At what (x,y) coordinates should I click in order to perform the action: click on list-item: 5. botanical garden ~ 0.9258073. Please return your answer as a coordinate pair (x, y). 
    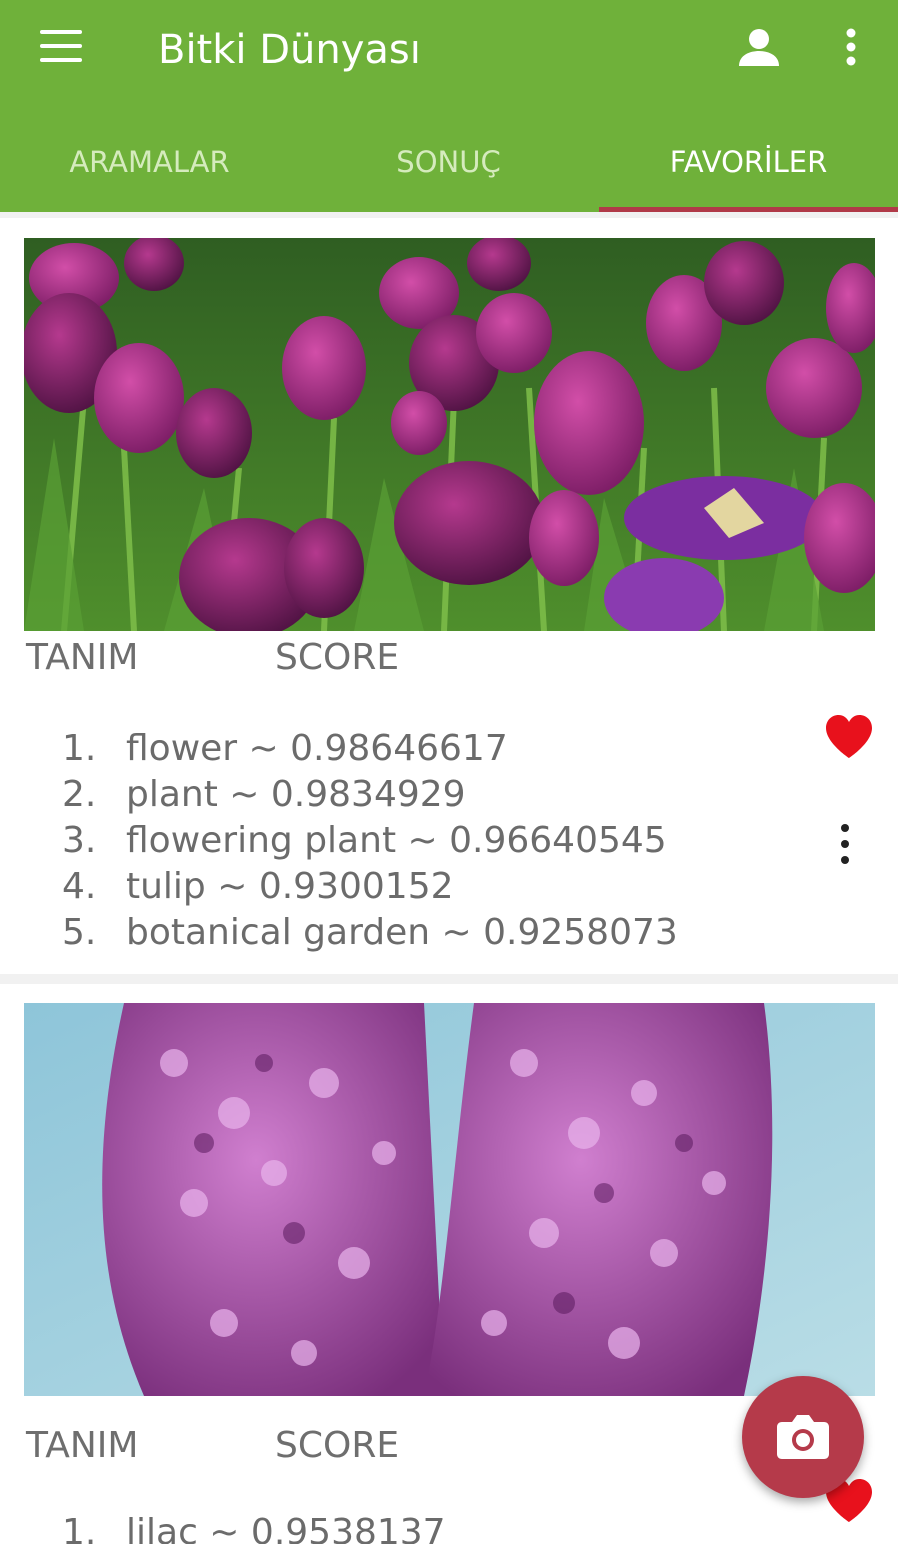
    Looking at the image, I should click on (370, 933).